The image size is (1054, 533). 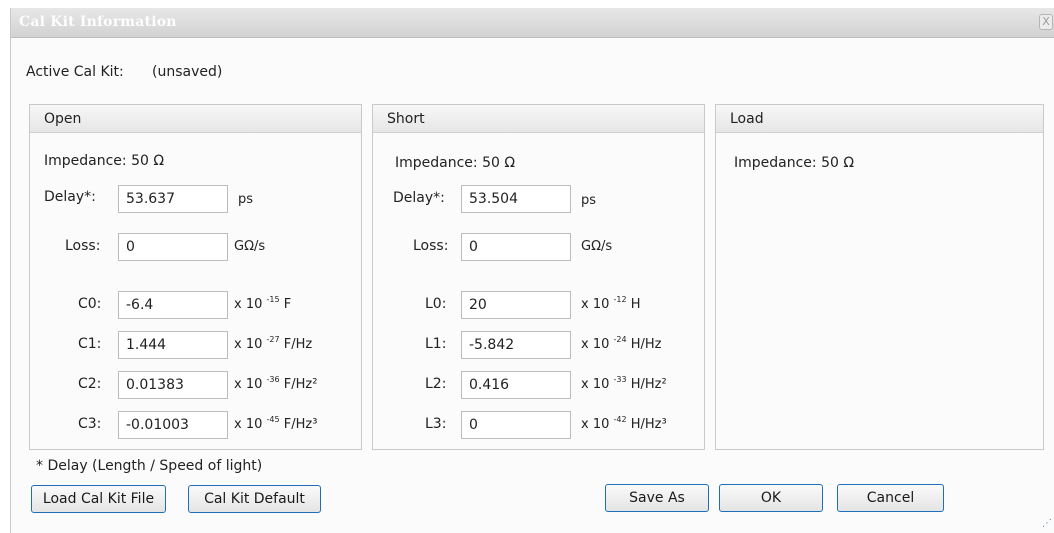 What do you see at coordinates (431, 246) in the screenshot?
I see `short-loss-label: Loss:` at bounding box center [431, 246].